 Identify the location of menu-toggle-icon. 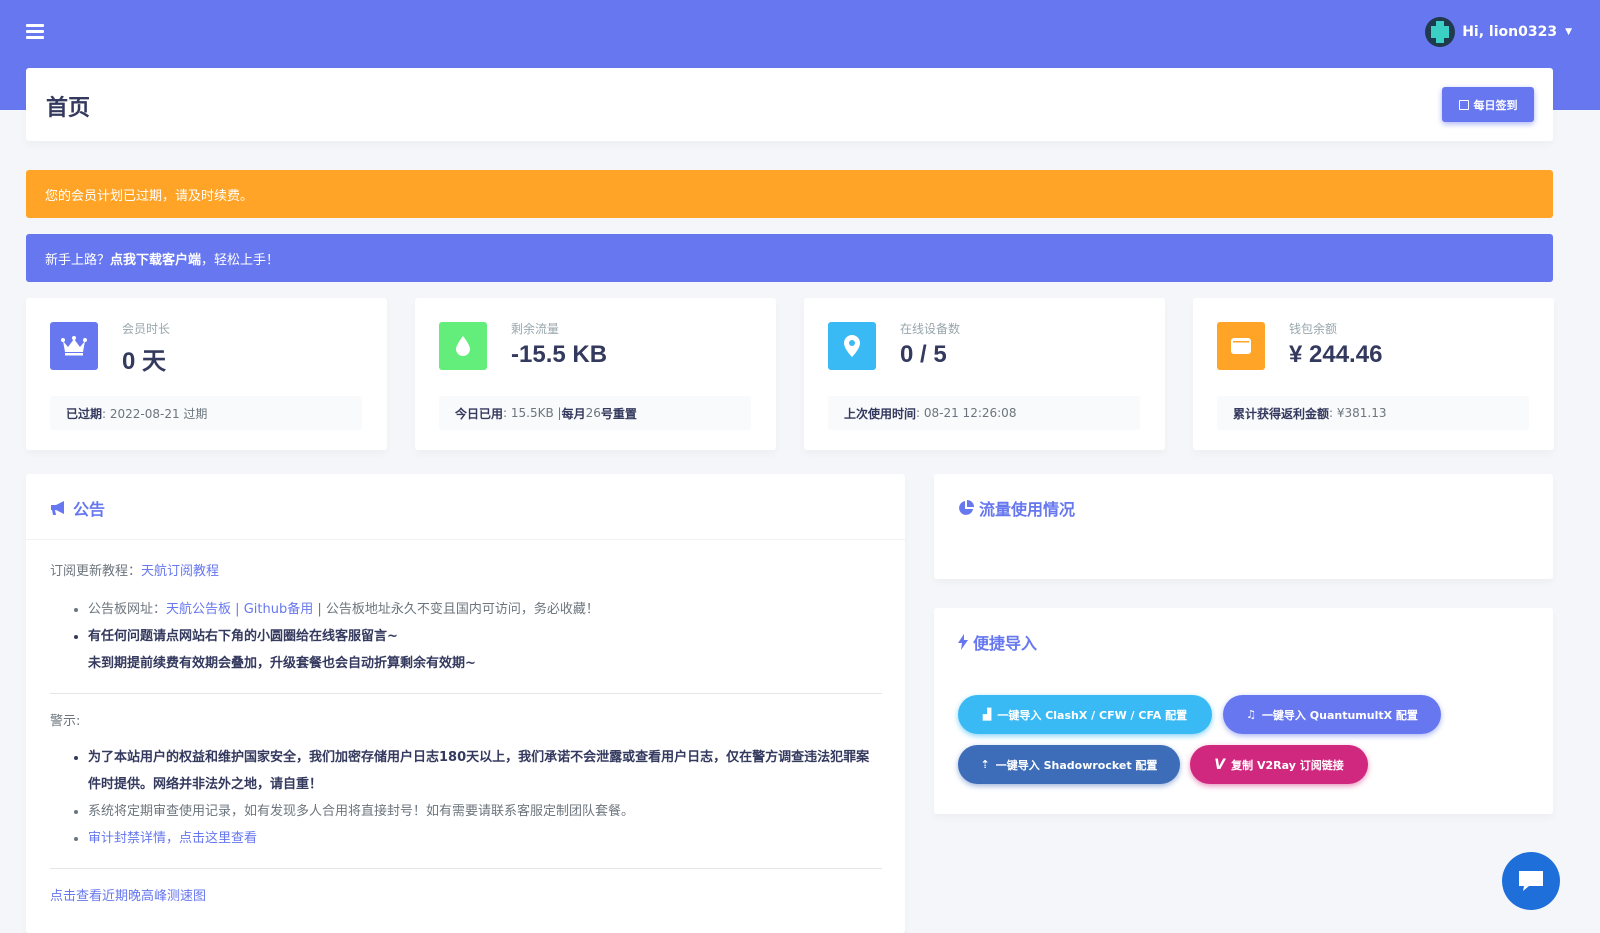
(35, 32).